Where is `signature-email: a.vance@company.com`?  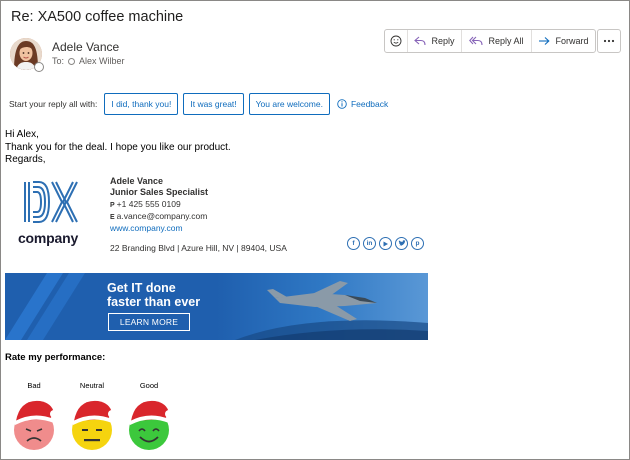
signature-email: a.vance@company.com is located at coordinates (162, 216).